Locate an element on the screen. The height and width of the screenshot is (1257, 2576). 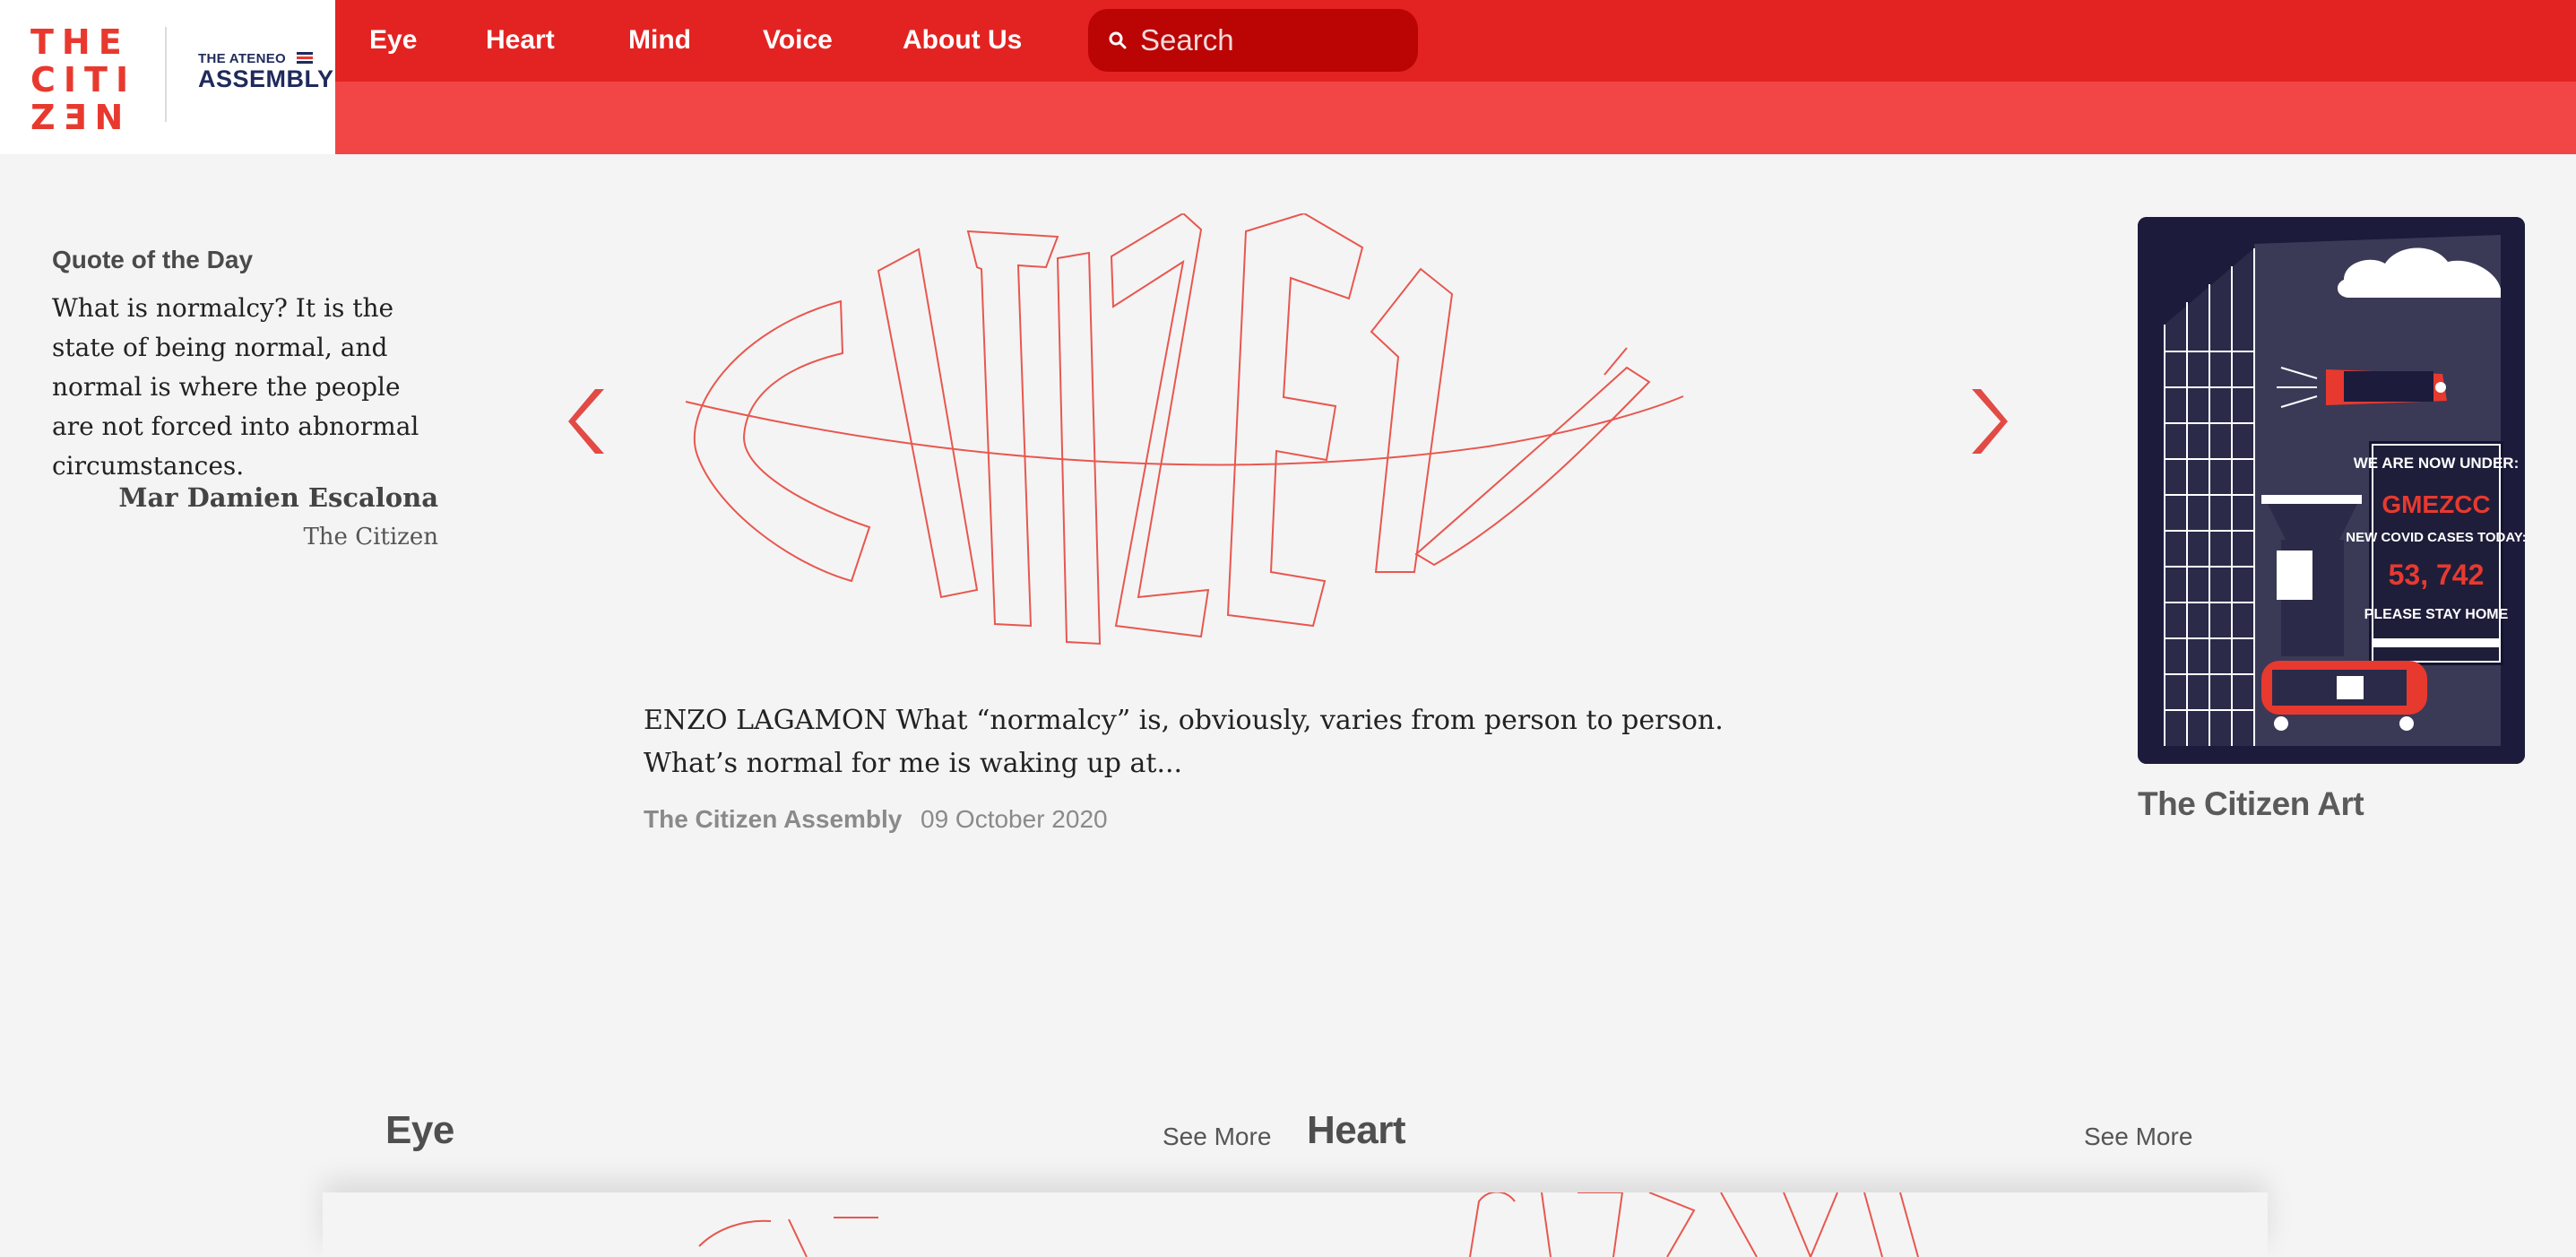
carousel-prev-arrow-icon is located at coordinates (589, 421).